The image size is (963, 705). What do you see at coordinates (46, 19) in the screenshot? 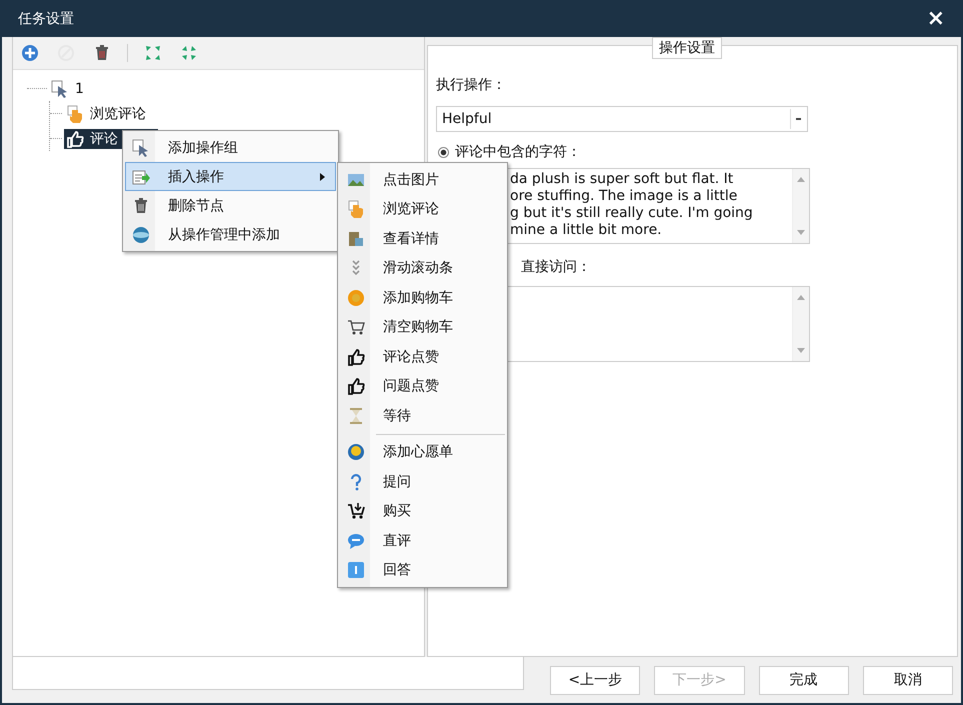
I see `window-title: 任务设置` at bounding box center [46, 19].